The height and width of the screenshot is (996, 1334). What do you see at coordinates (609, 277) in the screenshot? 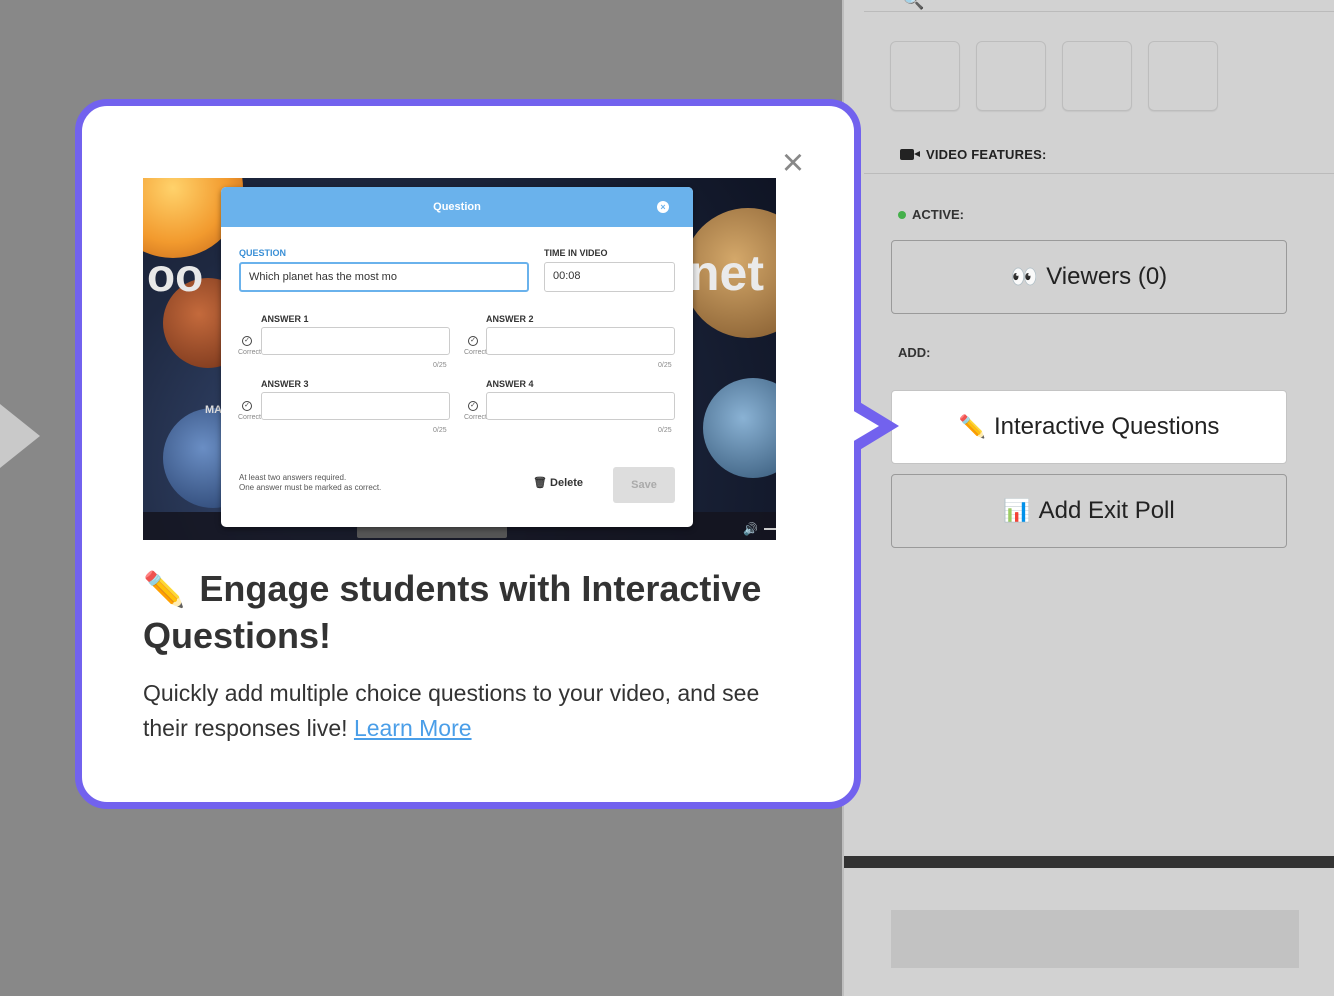
I see `time-in-video-input: 00:08` at bounding box center [609, 277].